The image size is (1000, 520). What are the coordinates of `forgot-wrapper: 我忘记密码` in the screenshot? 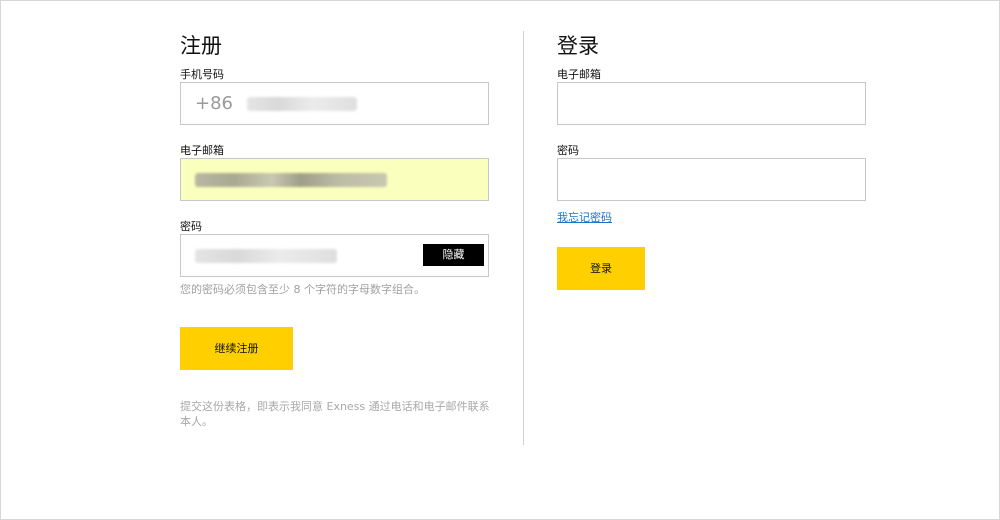 It's located at (712, 215).